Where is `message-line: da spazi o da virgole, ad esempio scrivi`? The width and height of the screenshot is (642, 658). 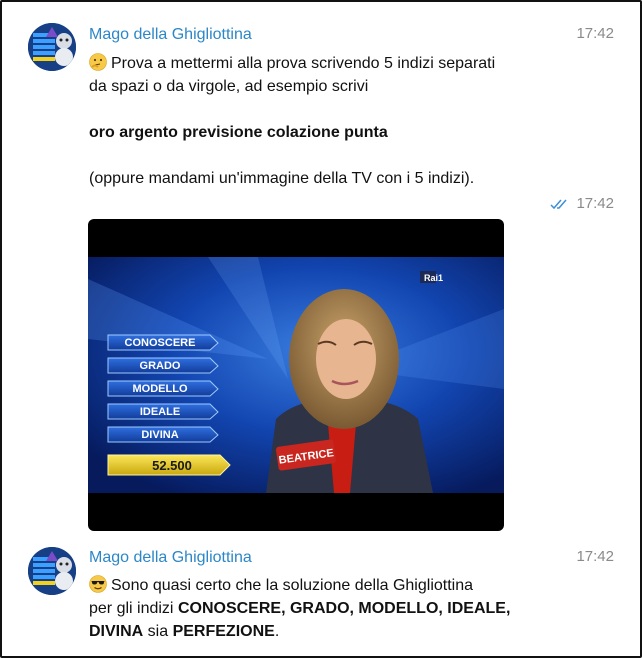
message-line: da spazi o da virgole, ad esempio scrivi is located at coordinates (229, 86).